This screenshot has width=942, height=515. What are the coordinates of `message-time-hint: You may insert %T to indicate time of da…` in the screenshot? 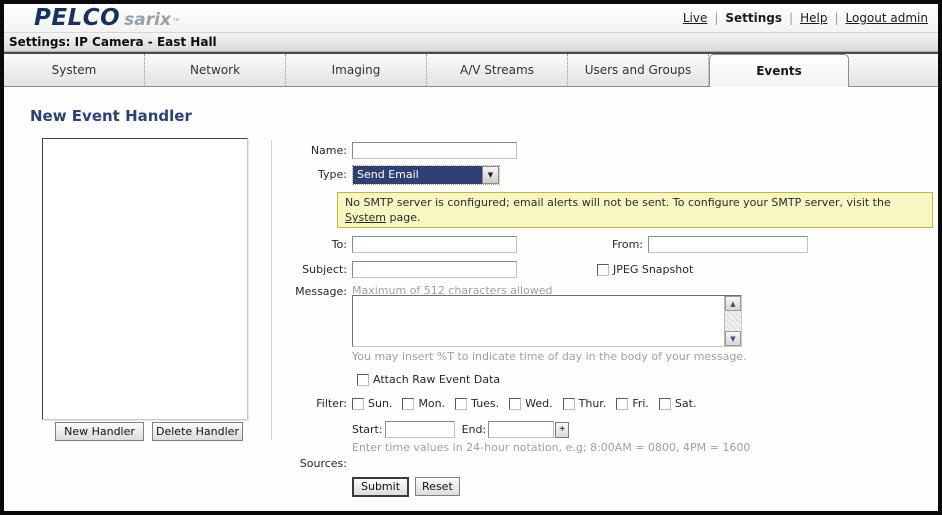 It's located at (549, 356).